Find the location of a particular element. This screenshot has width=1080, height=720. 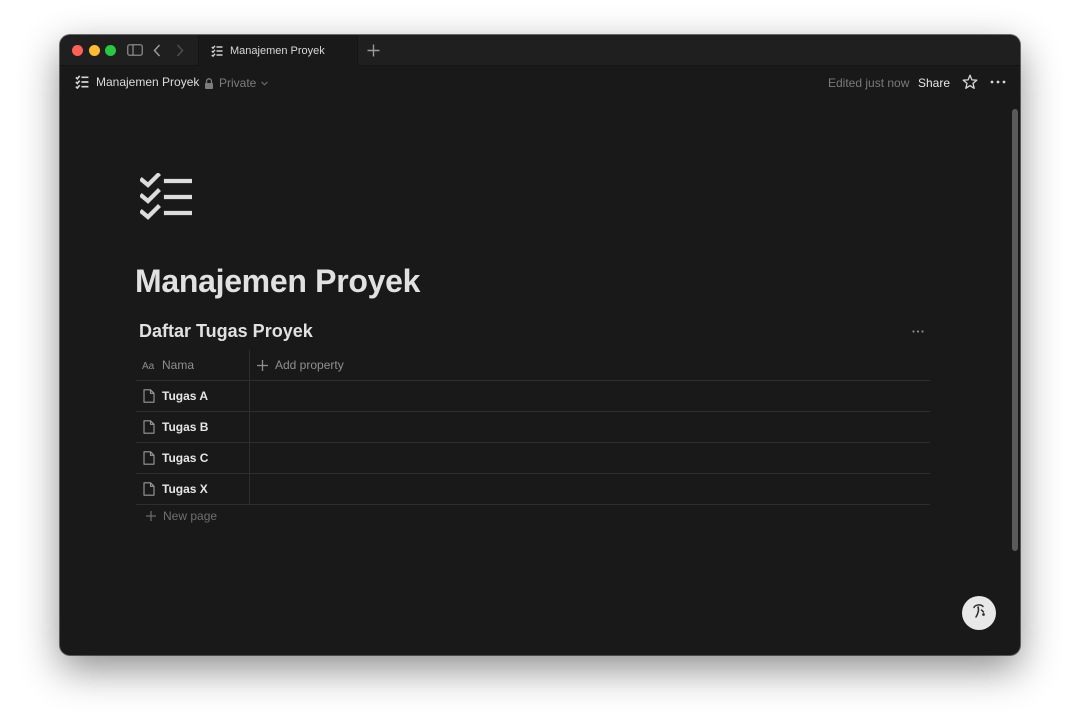

help-icon is located at coordinates (979, 613).